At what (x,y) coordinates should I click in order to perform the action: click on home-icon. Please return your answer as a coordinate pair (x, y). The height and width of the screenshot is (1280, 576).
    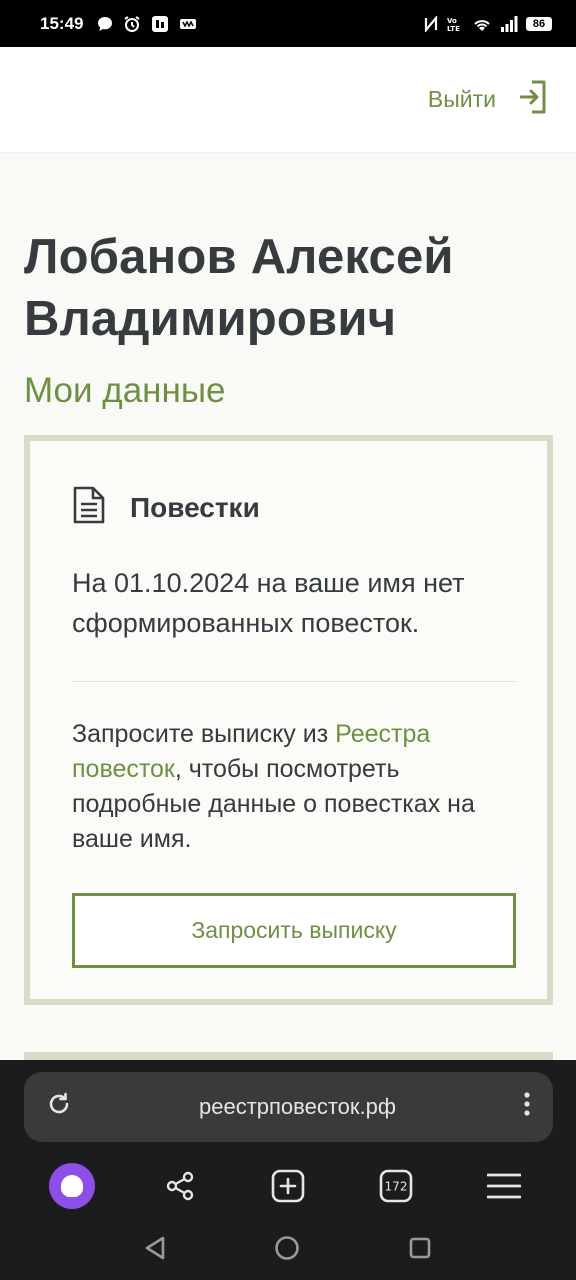
    Looking at the image, I should click on (287, 1250).